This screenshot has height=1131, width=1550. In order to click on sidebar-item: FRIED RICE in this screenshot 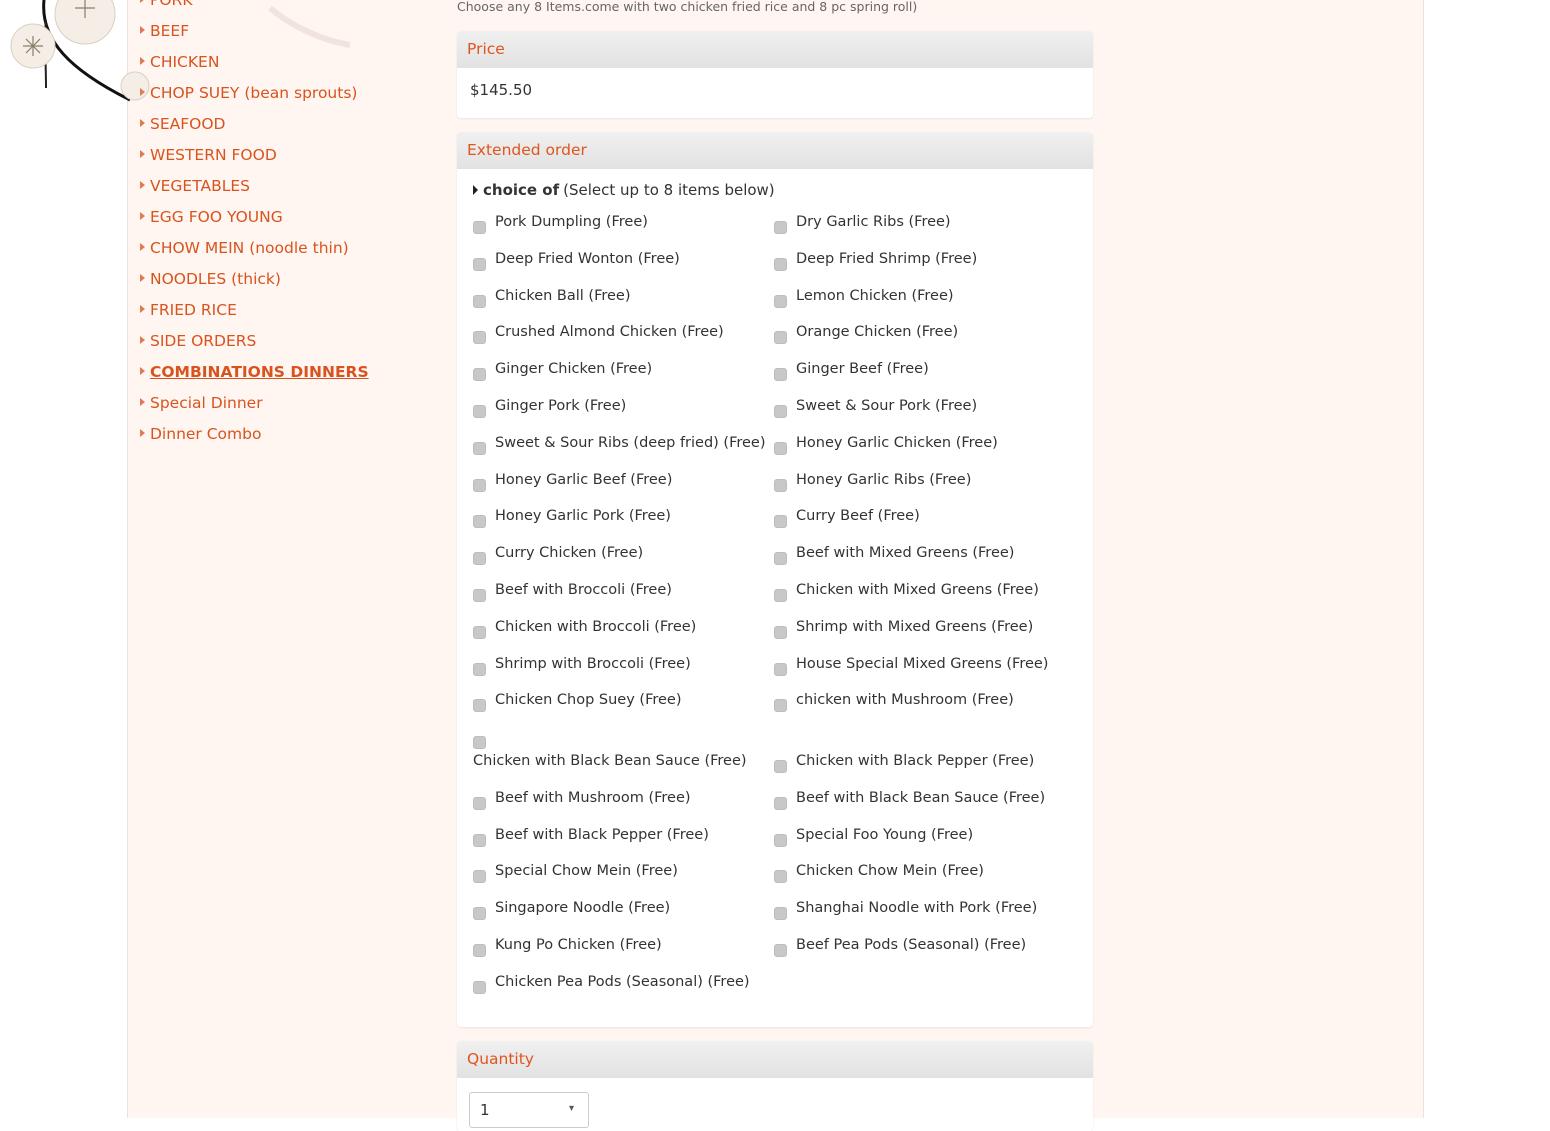, I will do `click(290, 309)`.